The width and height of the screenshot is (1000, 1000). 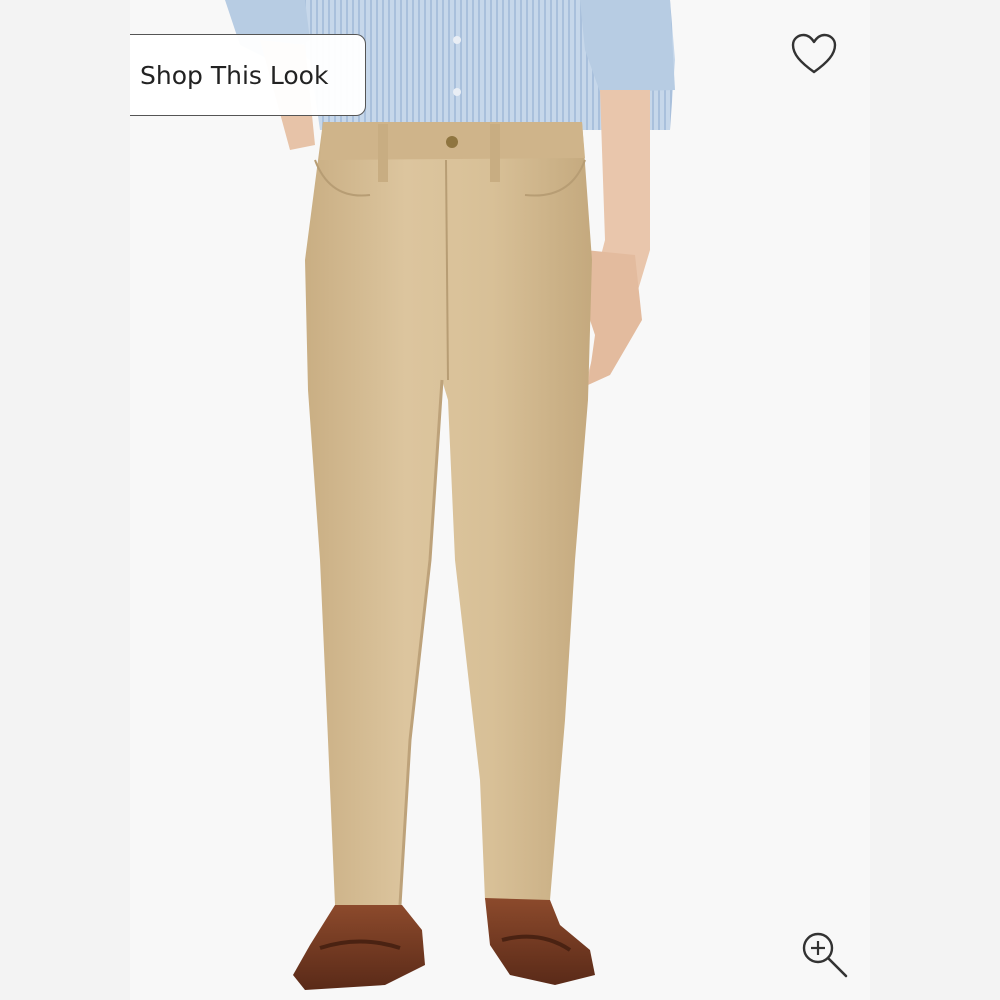 What do you see at coordinates (935, 500) in the screenshot?
I see `right-margin` at bounding box center [935, 500].